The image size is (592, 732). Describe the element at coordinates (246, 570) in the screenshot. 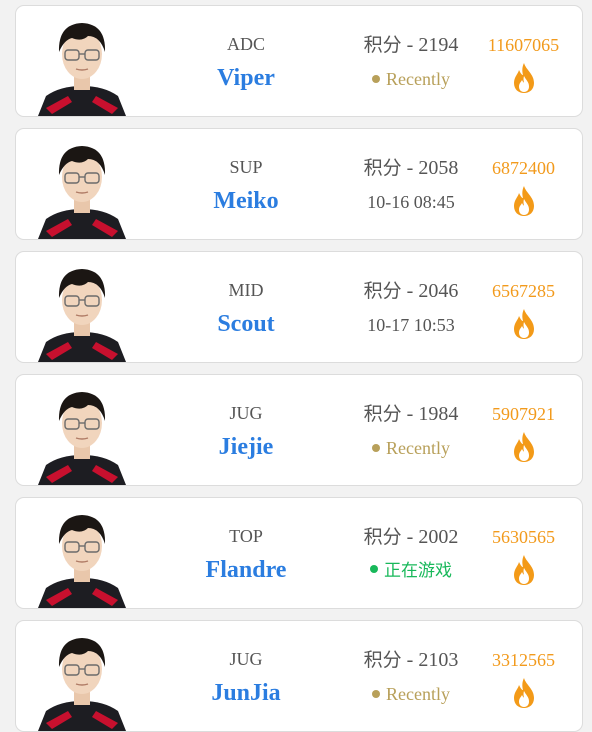

I see `player-name: Flandre` at that location.